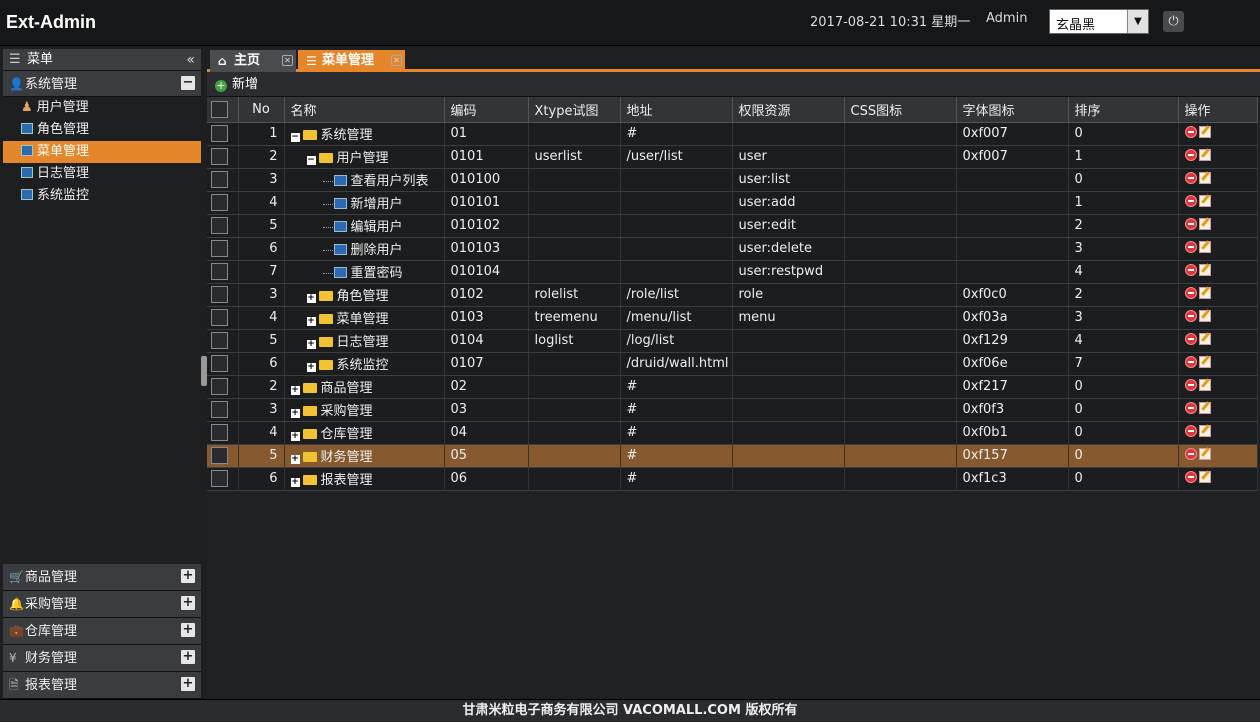 The height and width of the screenshot is (722, 1260). I want to click on table-row: 6 + 报表管理 06 #0xf1c3 0, so click(732, 479).